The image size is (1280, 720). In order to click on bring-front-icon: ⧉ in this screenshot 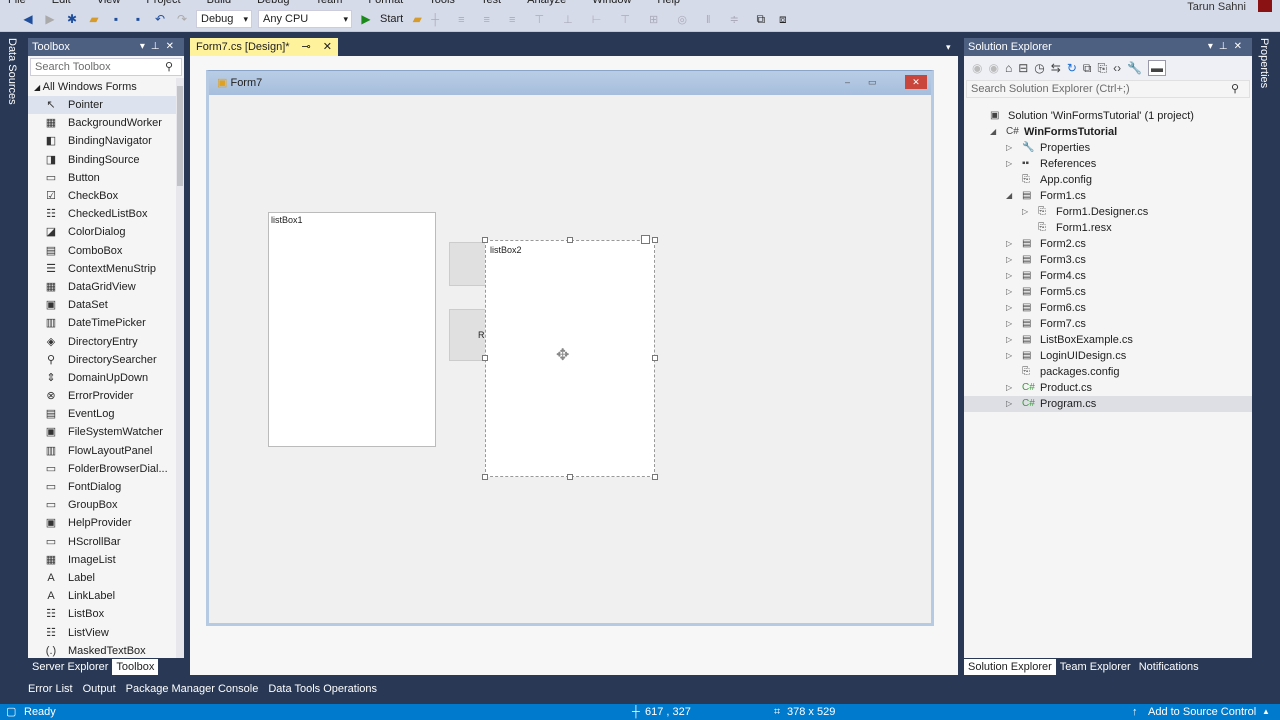, I will do `click(761, 19)`.